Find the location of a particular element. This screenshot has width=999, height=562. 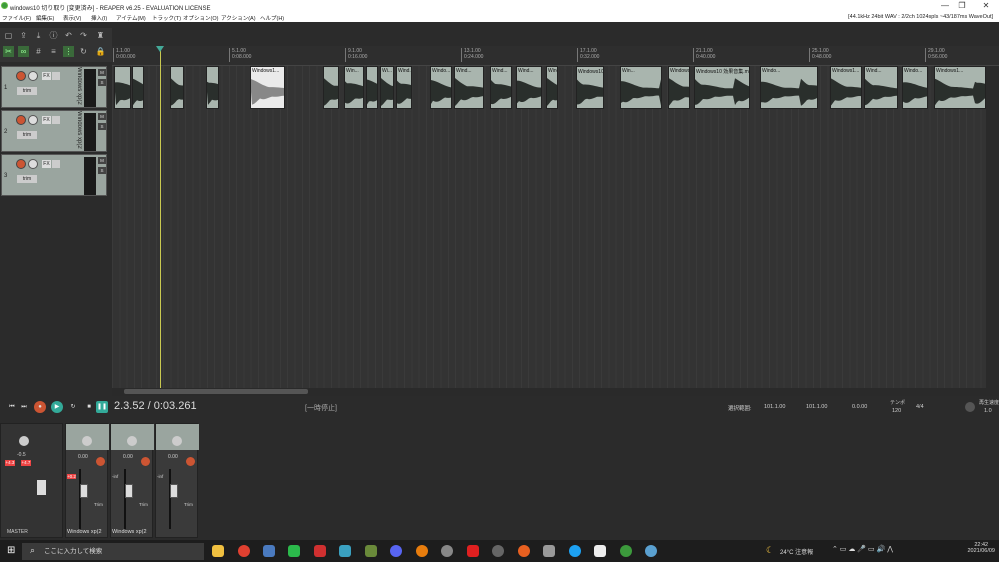

track-name is located at coordinates (76, 176).